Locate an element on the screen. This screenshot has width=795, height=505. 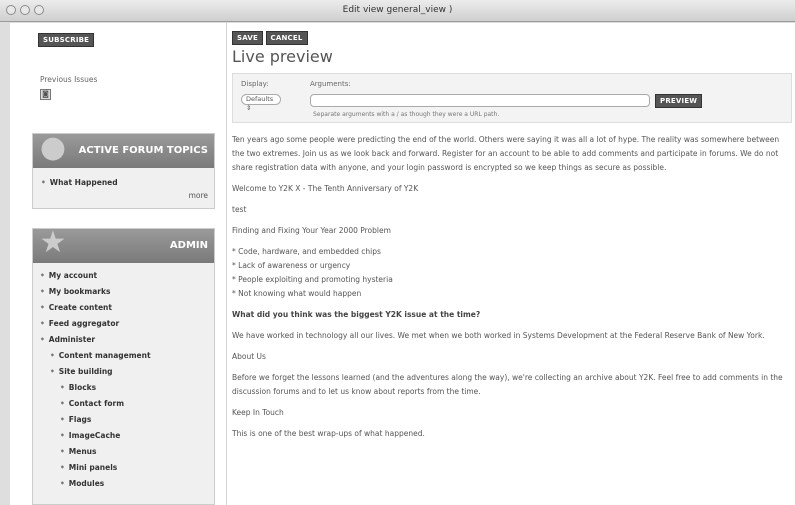
nav-item-administer: • Administer is located at coordinates (95, 340).